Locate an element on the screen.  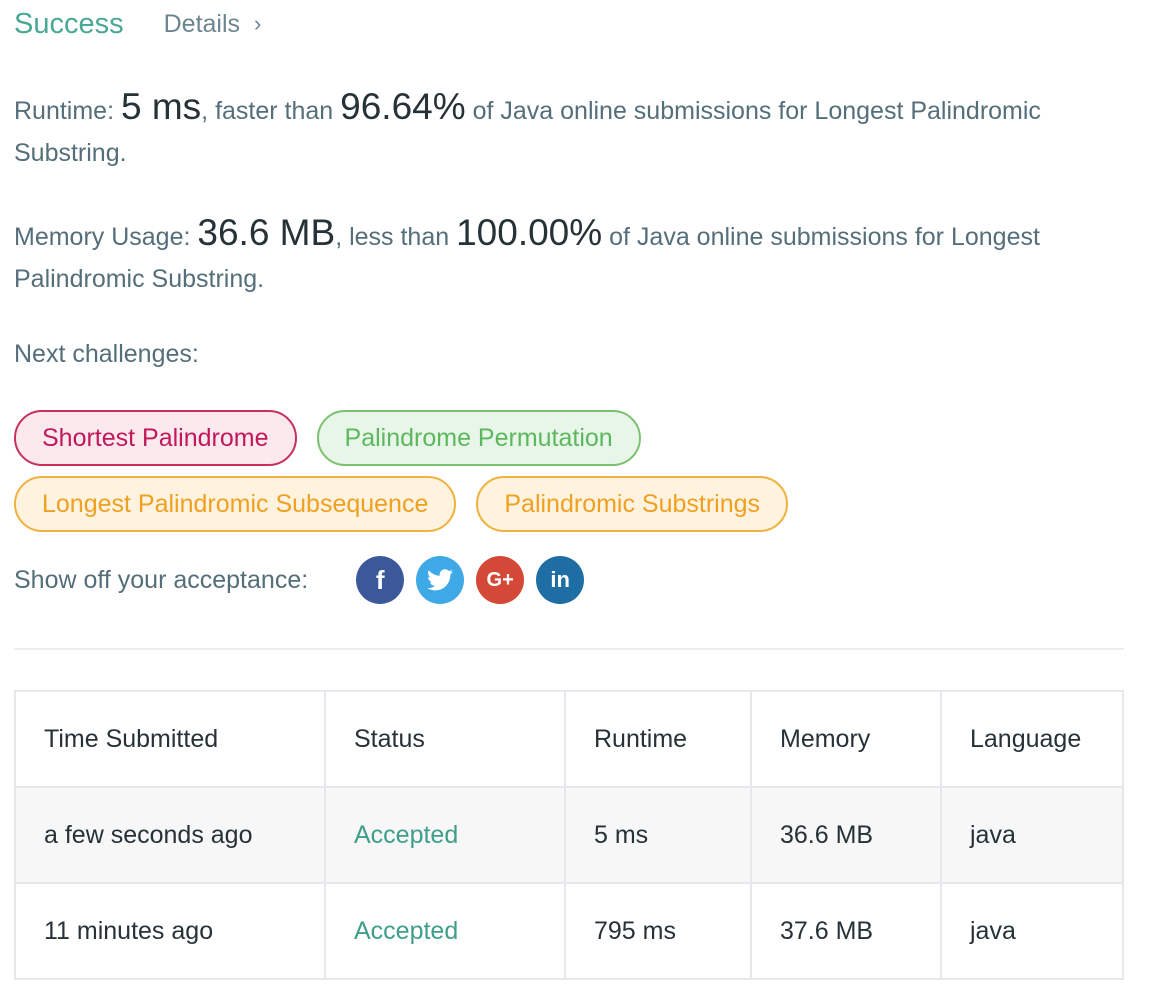
google-plus-icon: G+ is located at coordinates (500, 580).